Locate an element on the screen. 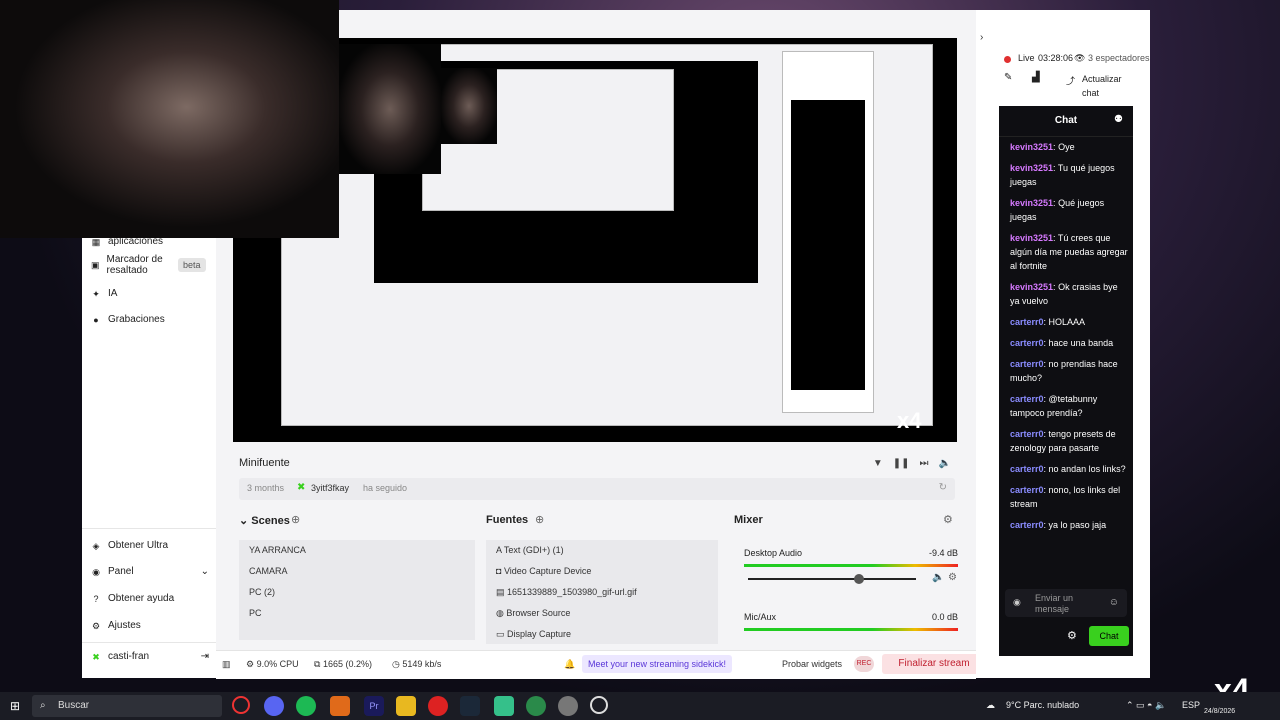 This screenshot has height=720, width=1280. refresh-chat-button: Actualizar chat is located at coordinates (1107, 86).